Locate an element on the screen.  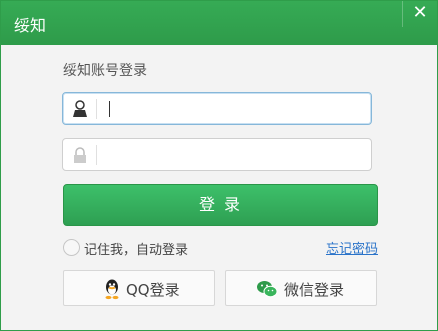
form-heading: 绥知账号登录 is located at coordinates (105, 71).